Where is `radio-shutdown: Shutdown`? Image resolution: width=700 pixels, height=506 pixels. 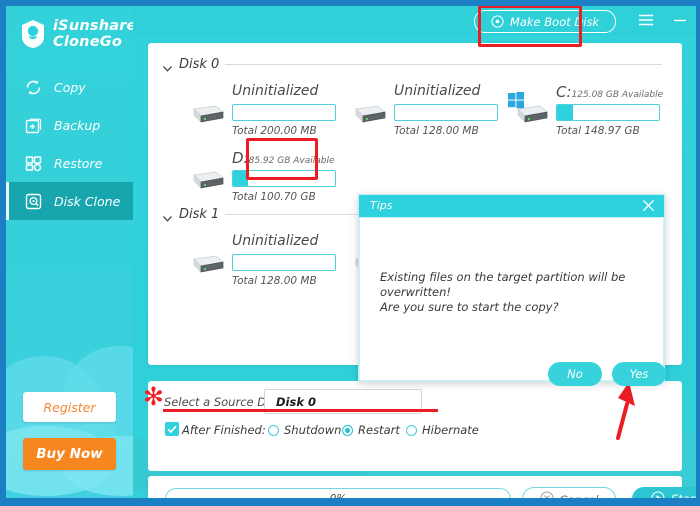
radio-shutdown: Shutdown is located at coordinates (304, 430).